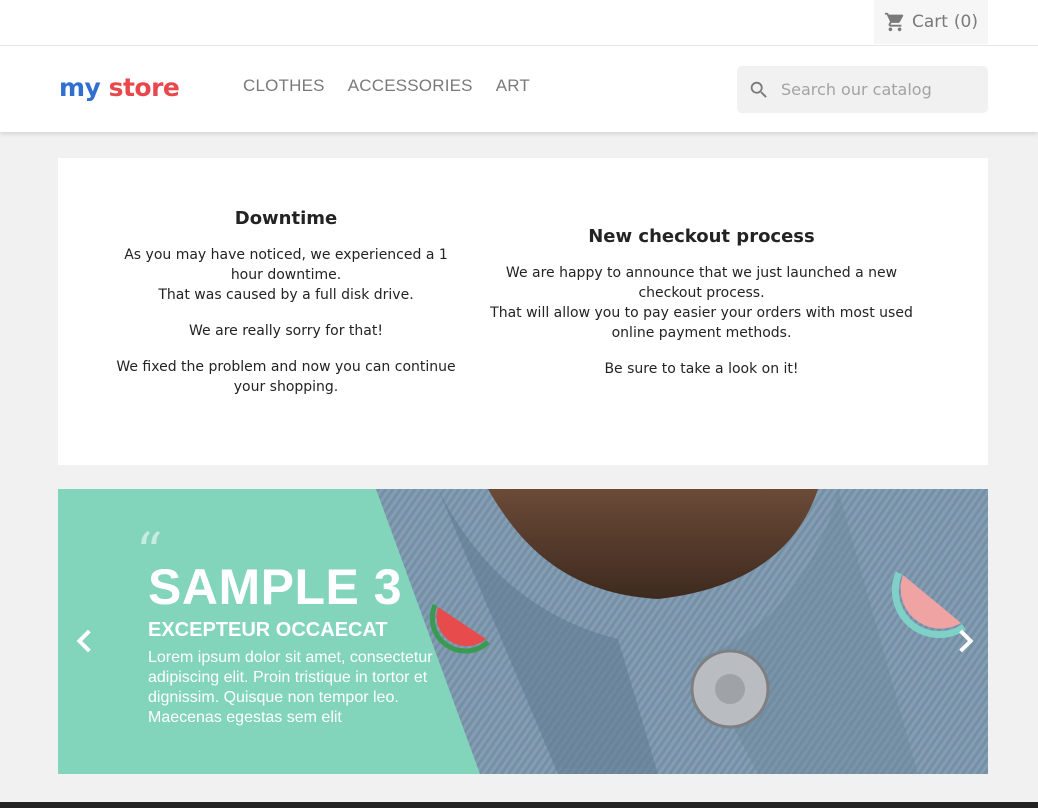 The image size is (1038, 808). I want to click on news-title: New checkout process, so click(701, 236).